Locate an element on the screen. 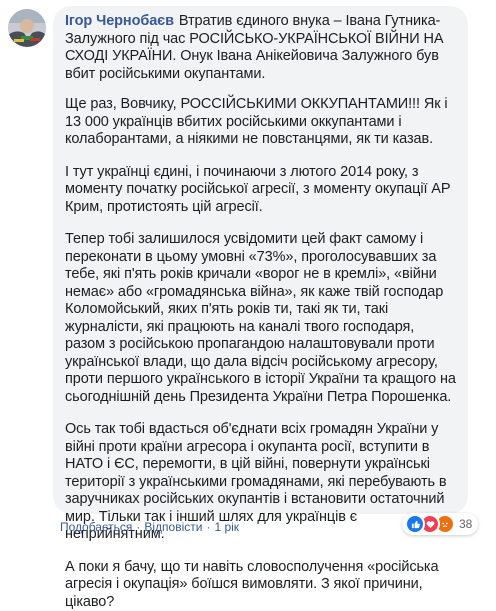  timestamp-link: 1 рік is located at coordinates (226, 527).